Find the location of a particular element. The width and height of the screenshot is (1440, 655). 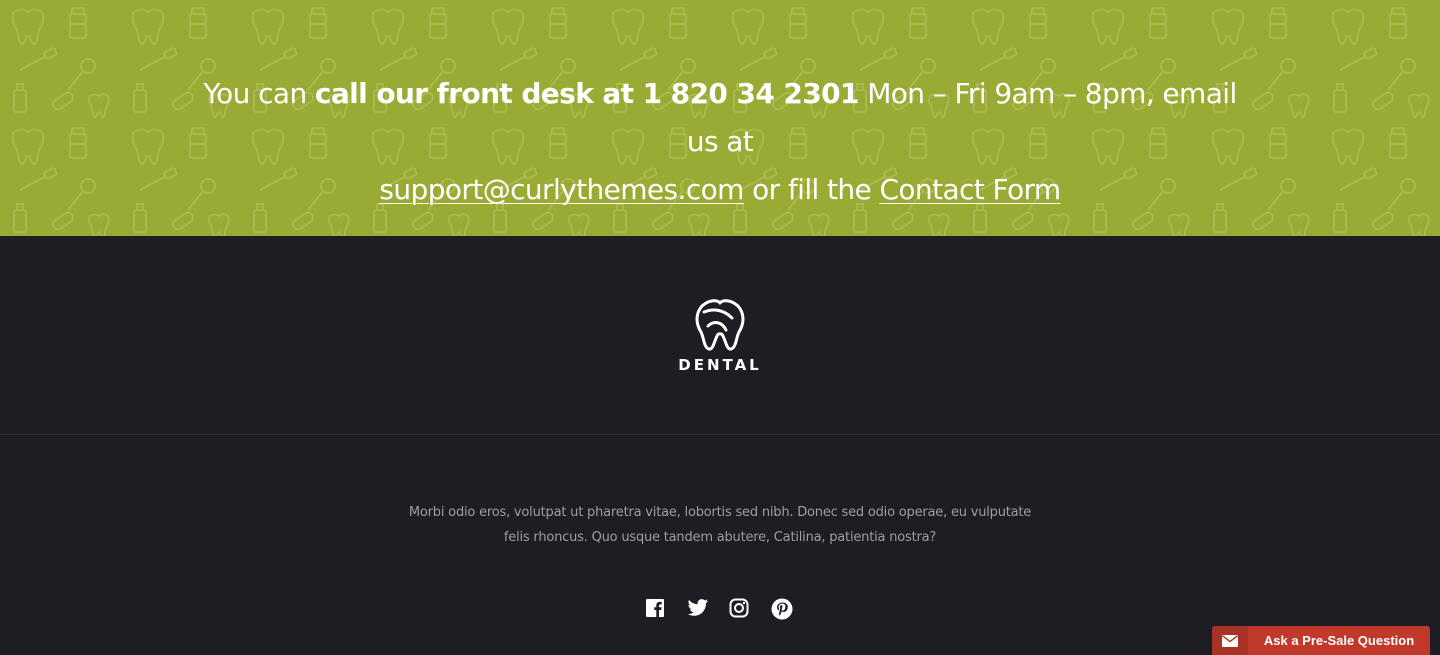

contact-text-intro: You can is located at coordinates (259, 93).